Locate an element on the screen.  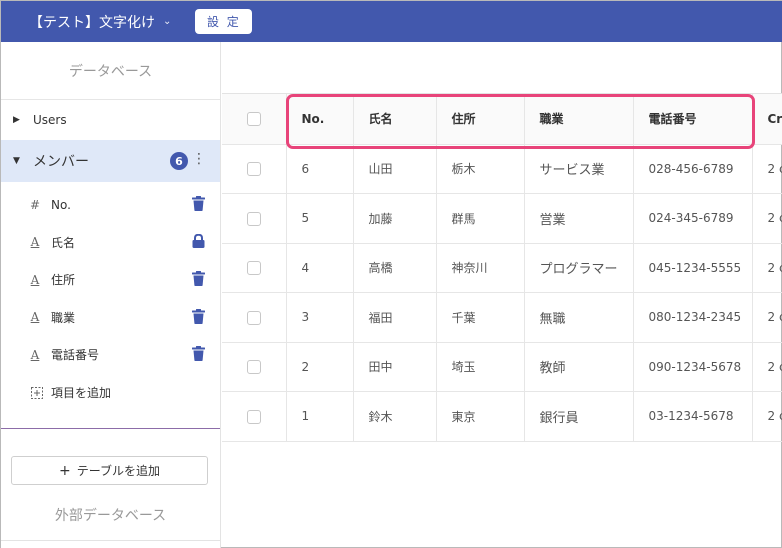
cell-name: 田中 is located at coordinates (395, 367).